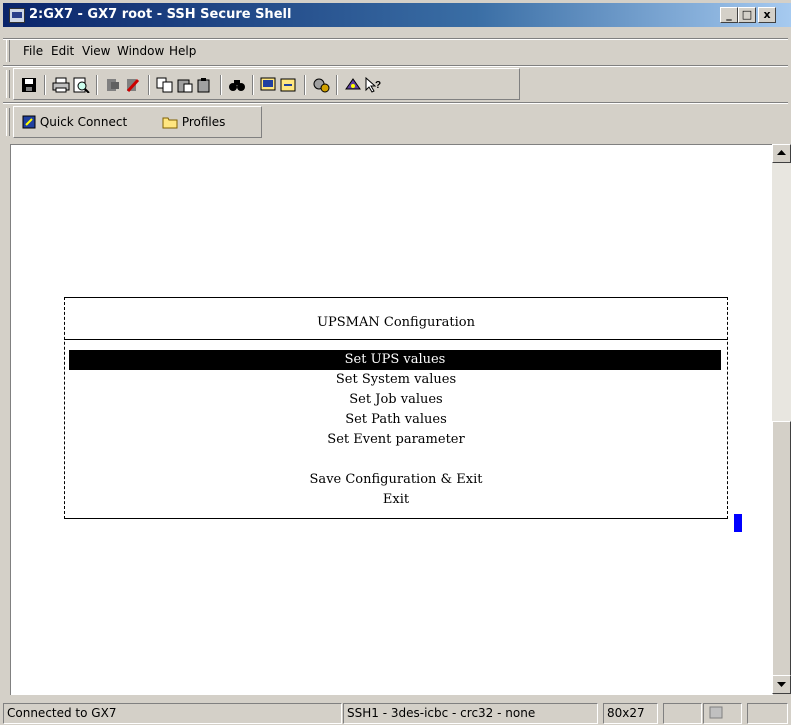  Describe the element at coordinates (396, 400) in the screenshot. I see `option-set-job-values: Set Job values` at that location.